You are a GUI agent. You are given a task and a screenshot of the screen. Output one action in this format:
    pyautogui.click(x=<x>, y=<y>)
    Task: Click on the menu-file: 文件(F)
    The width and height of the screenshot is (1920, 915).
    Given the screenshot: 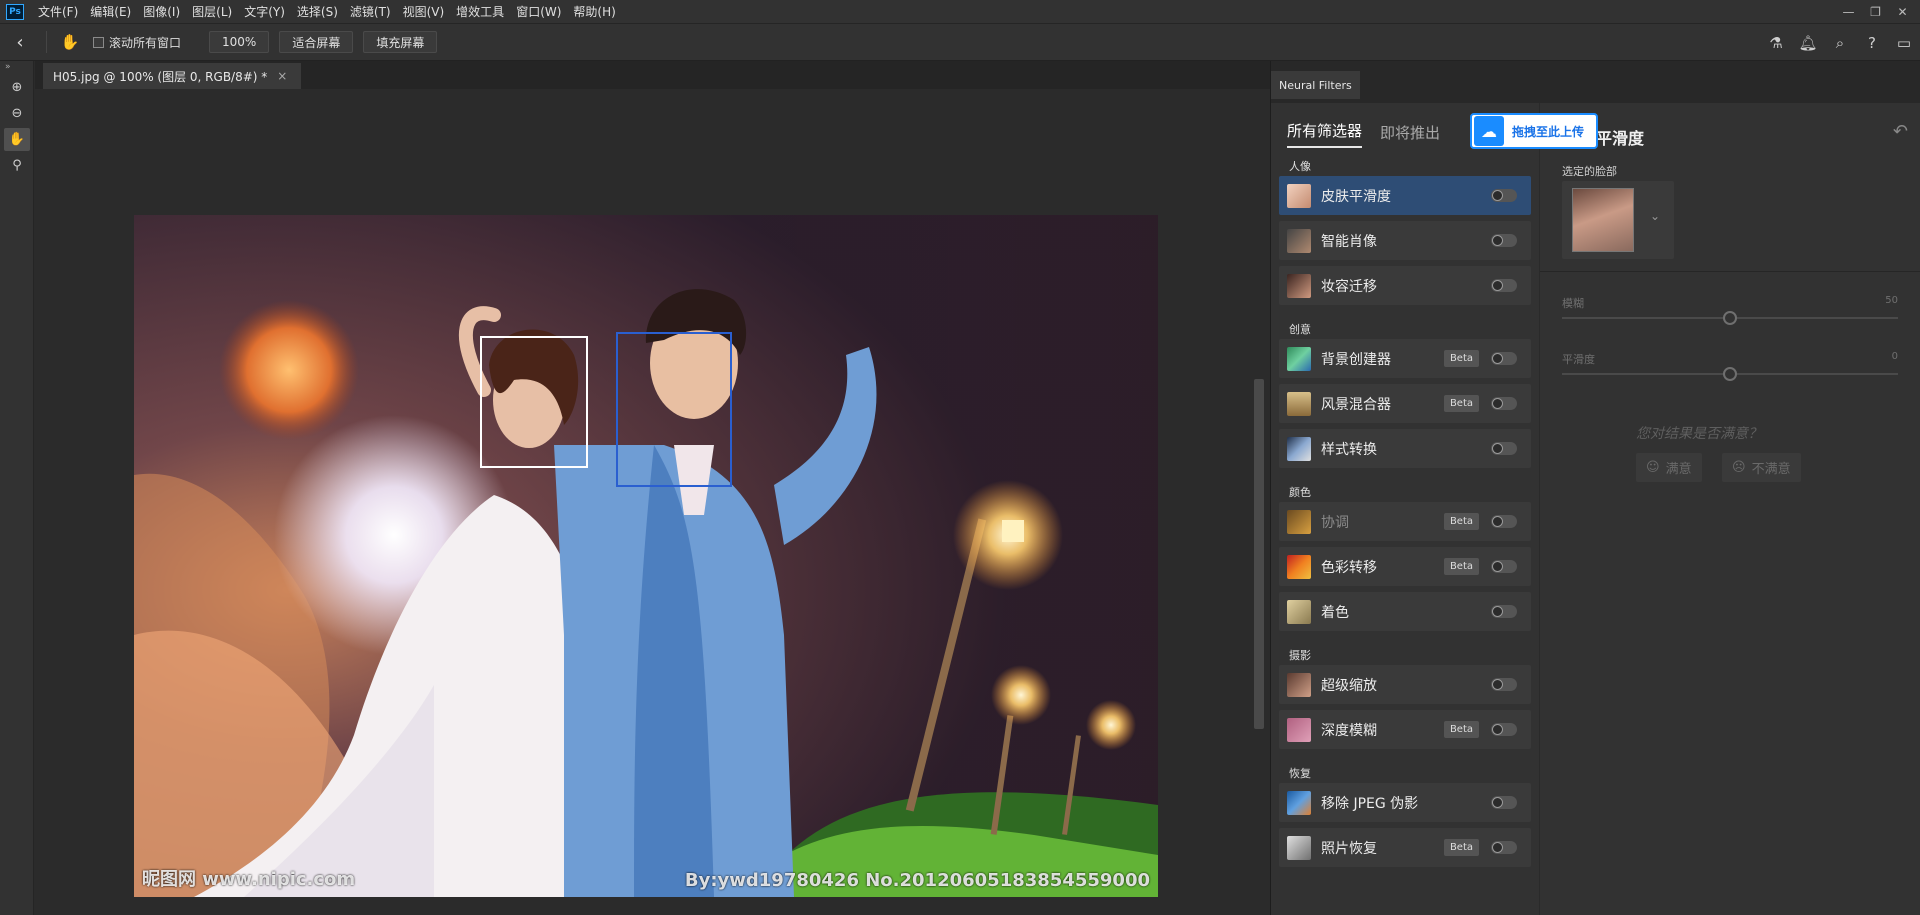 What is the action you would take?
    pyautogui.click(x=58, y=11)
    